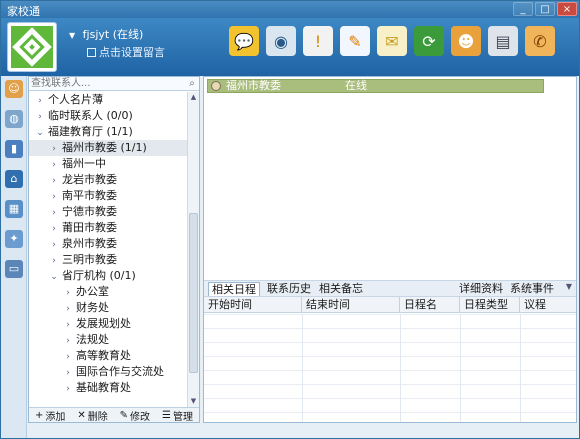  I want to click on tree-item: › 临时联系人 (0/0), so click(108, 116).